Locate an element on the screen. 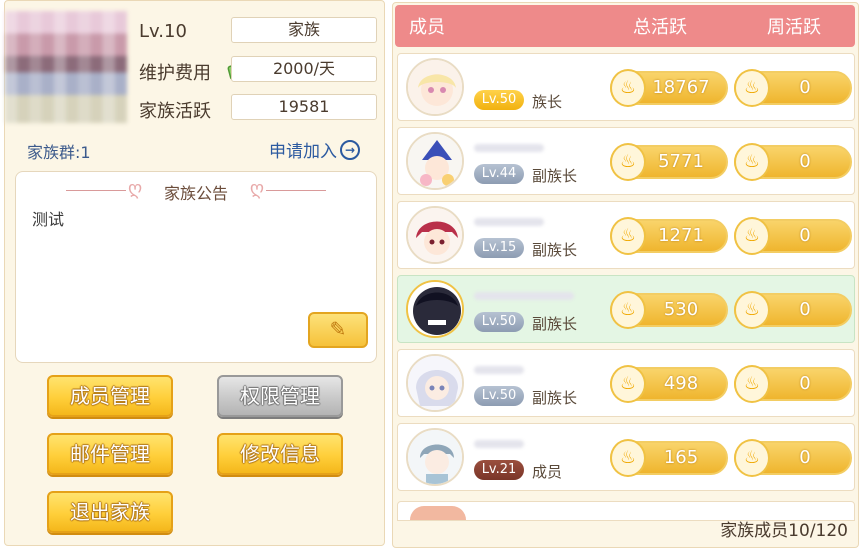 The image size is (859, 550). total-activity-pill: ♨ 5771 is located at coordinates (669, 162).